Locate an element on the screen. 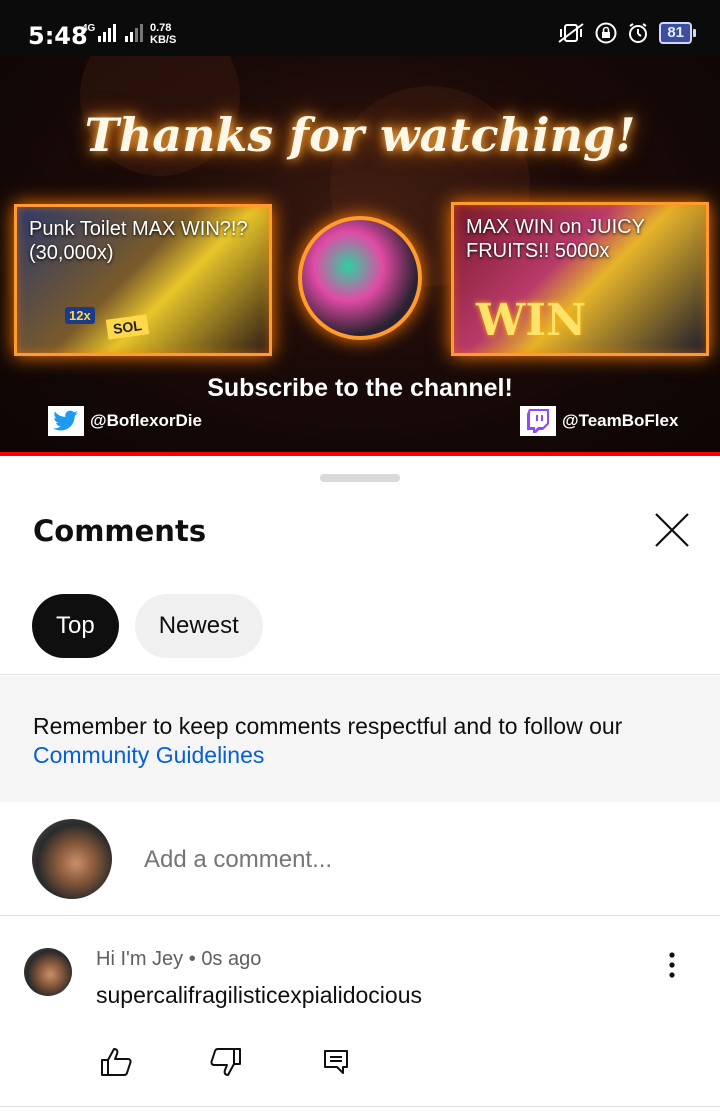  avatar is located at coordinates (72, 859).